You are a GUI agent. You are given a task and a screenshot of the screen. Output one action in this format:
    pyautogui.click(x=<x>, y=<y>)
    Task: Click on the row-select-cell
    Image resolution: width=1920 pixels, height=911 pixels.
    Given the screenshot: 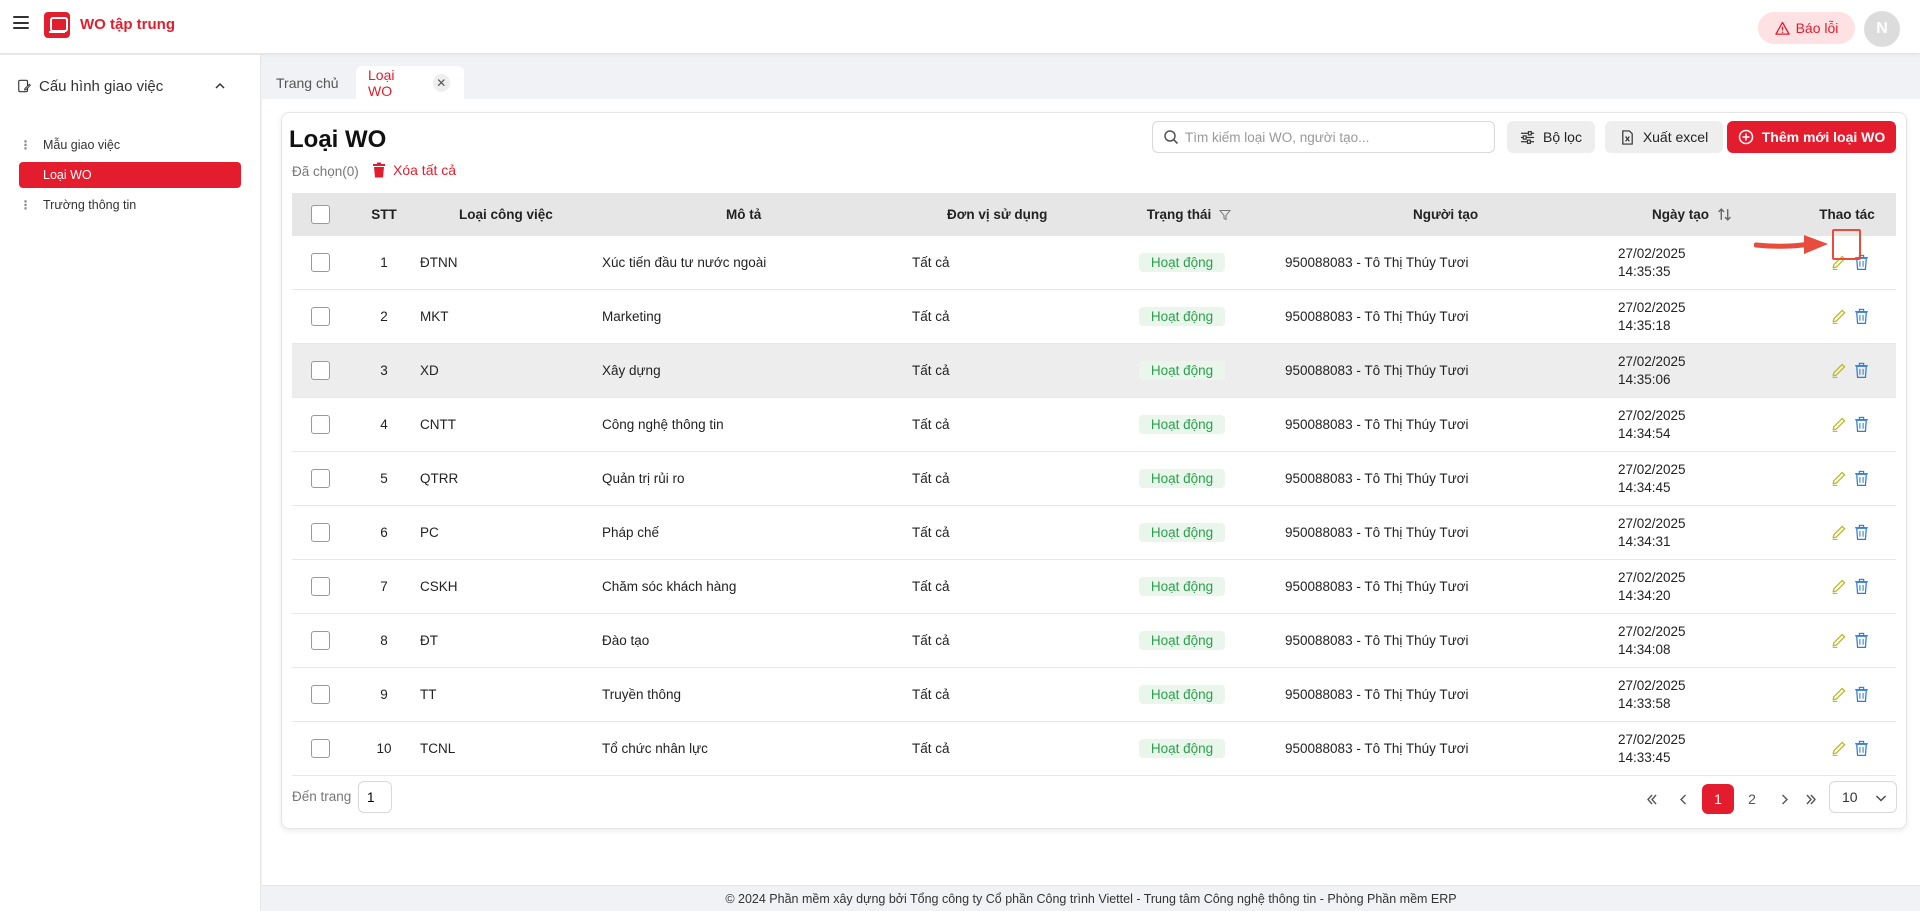 What is the action you would take?
    pyautogui.click(x=320, y=370)
    